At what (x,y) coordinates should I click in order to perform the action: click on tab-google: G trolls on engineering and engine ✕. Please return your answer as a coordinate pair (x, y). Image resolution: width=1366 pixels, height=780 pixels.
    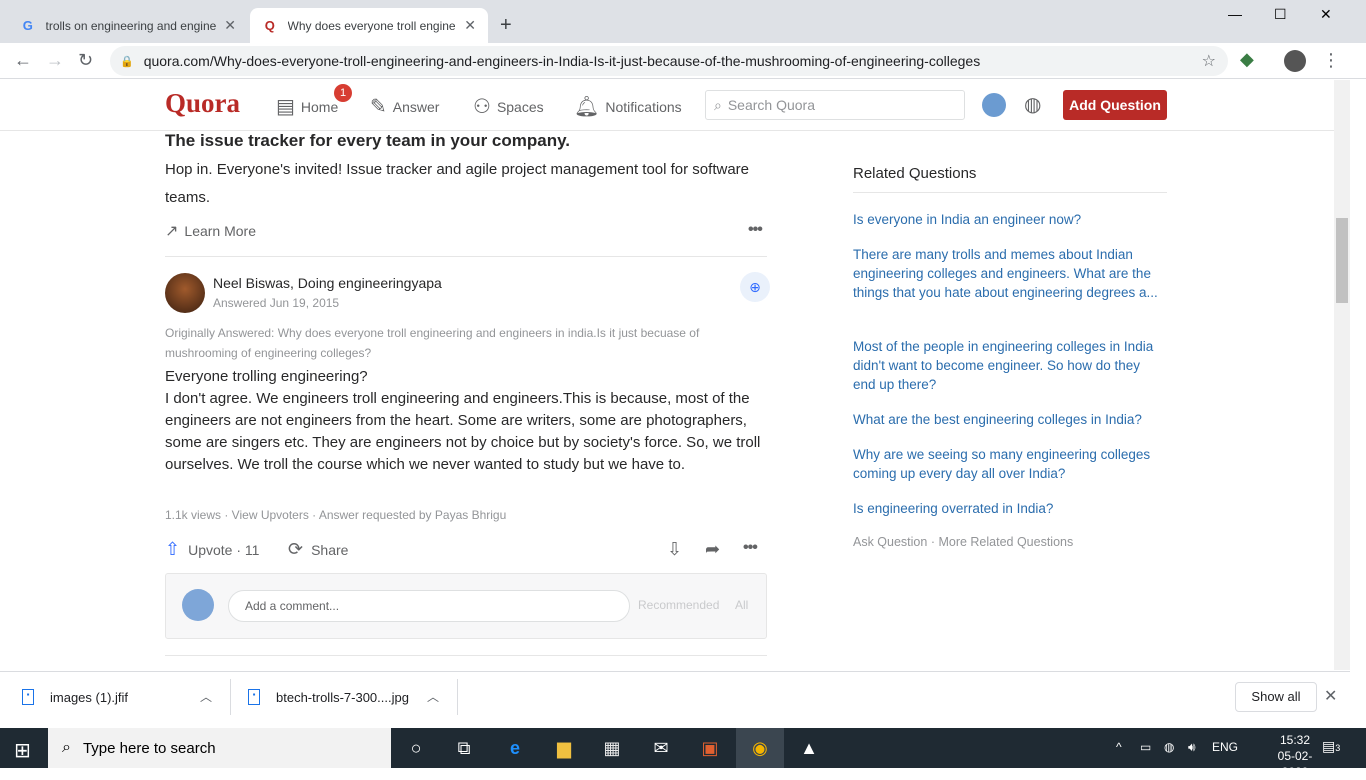
    Looking at the image, I should click on (128, 25).